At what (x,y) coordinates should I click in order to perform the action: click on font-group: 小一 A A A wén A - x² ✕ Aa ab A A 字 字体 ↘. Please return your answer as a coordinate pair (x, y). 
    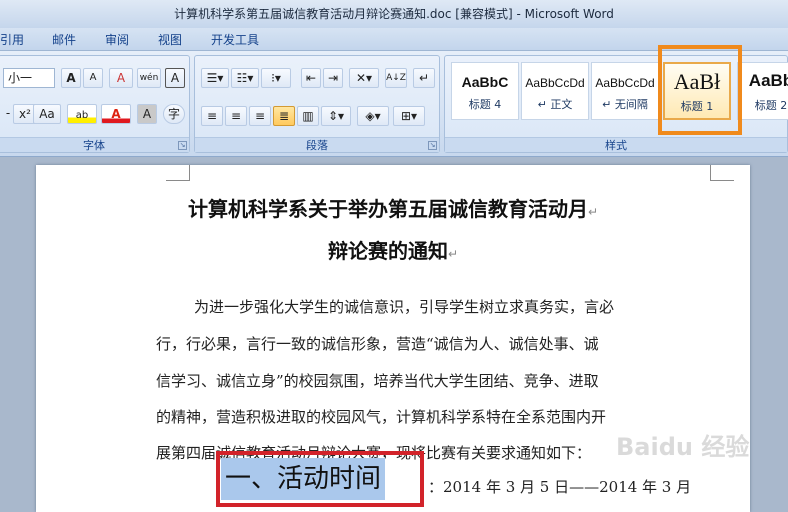
    Looking at the image, I should click on (95, 104).